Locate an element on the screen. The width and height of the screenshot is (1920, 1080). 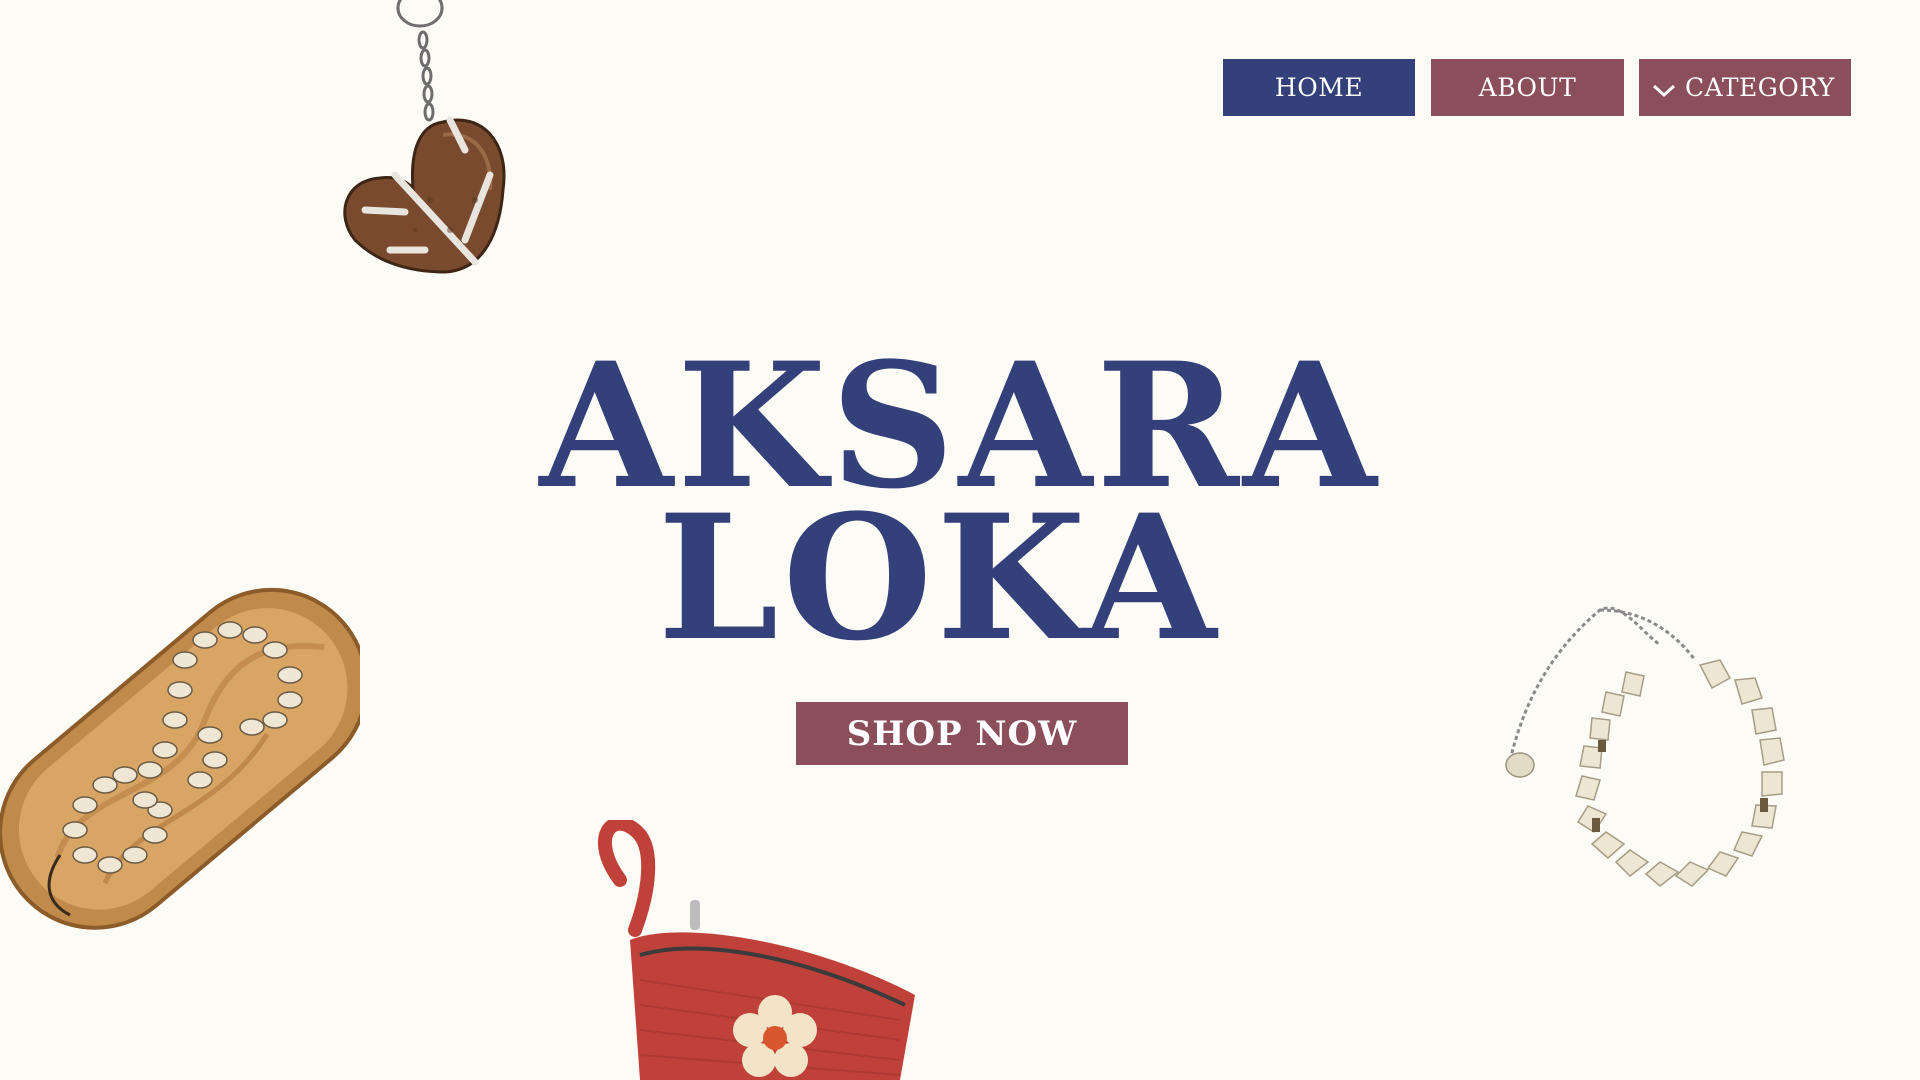
quartz-bracelet-image is located at coordinates (1645, 746).